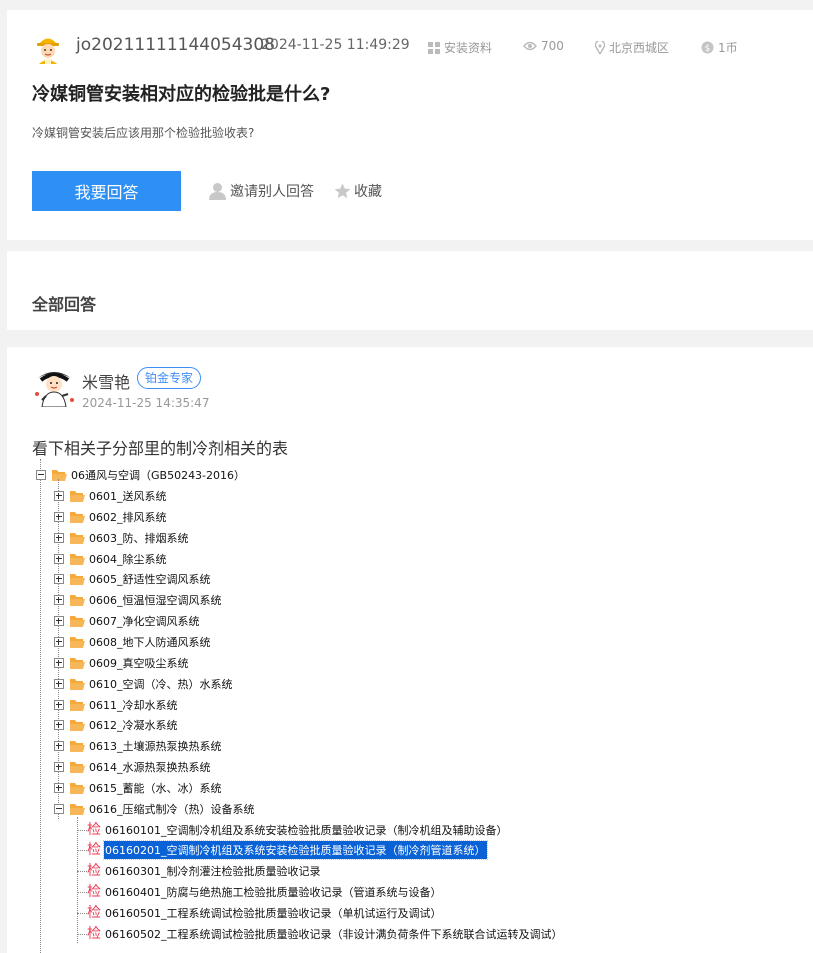 This screenshot has height=953, width=813. I want to click on user-avatar-construction-worker, so click(48, 48).